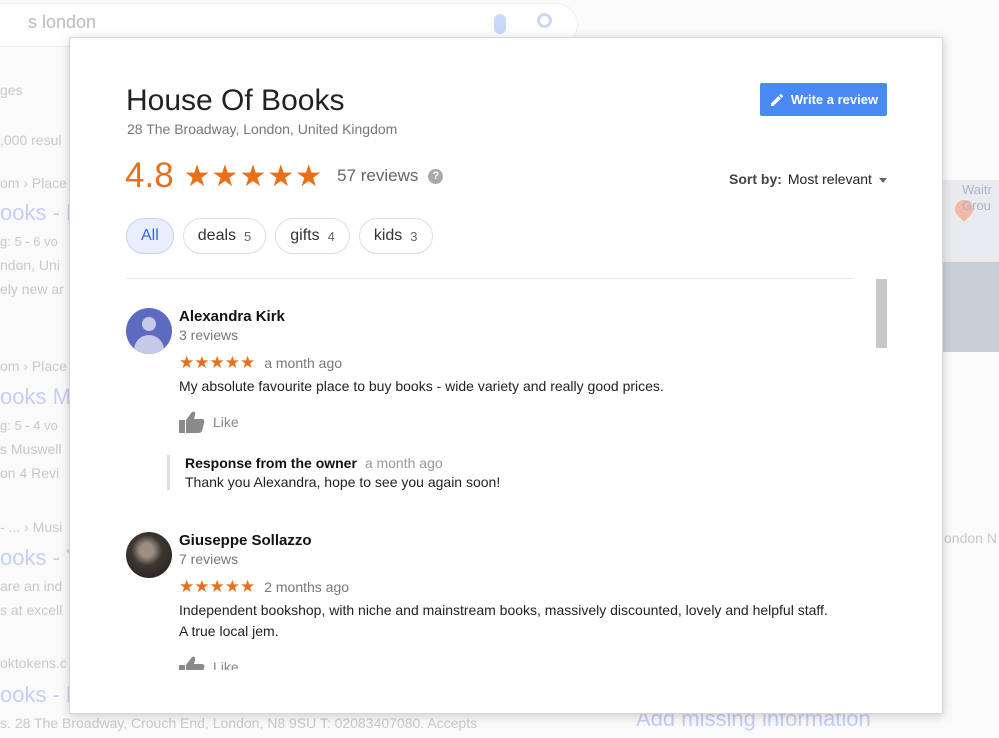 Image resolution: width=999 pixels, height=738 pixels. Describe the element at coordinates (490, 278) in the screenshot. I see `divider` at that location.